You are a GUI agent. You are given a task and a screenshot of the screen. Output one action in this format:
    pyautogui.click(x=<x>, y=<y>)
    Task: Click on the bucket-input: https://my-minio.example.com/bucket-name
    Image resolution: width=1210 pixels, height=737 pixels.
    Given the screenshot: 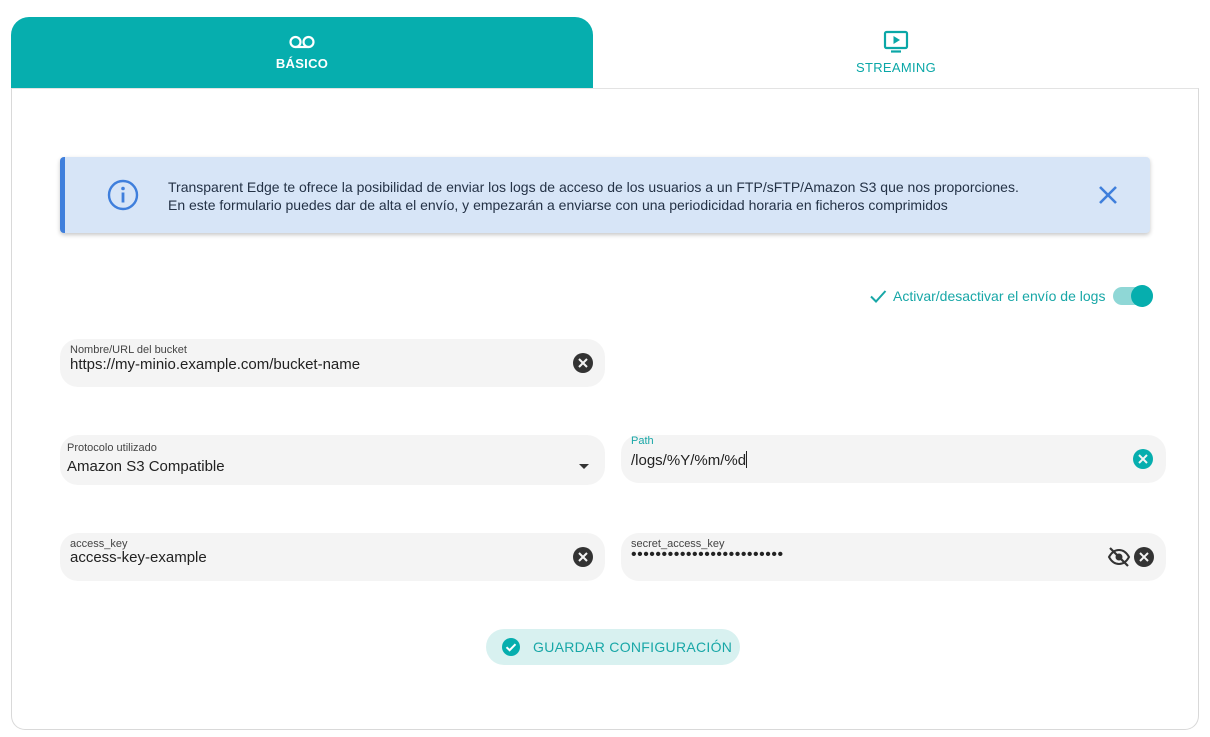 What is the action you would take?
    pyautogui.click(x=215, y=364)
    